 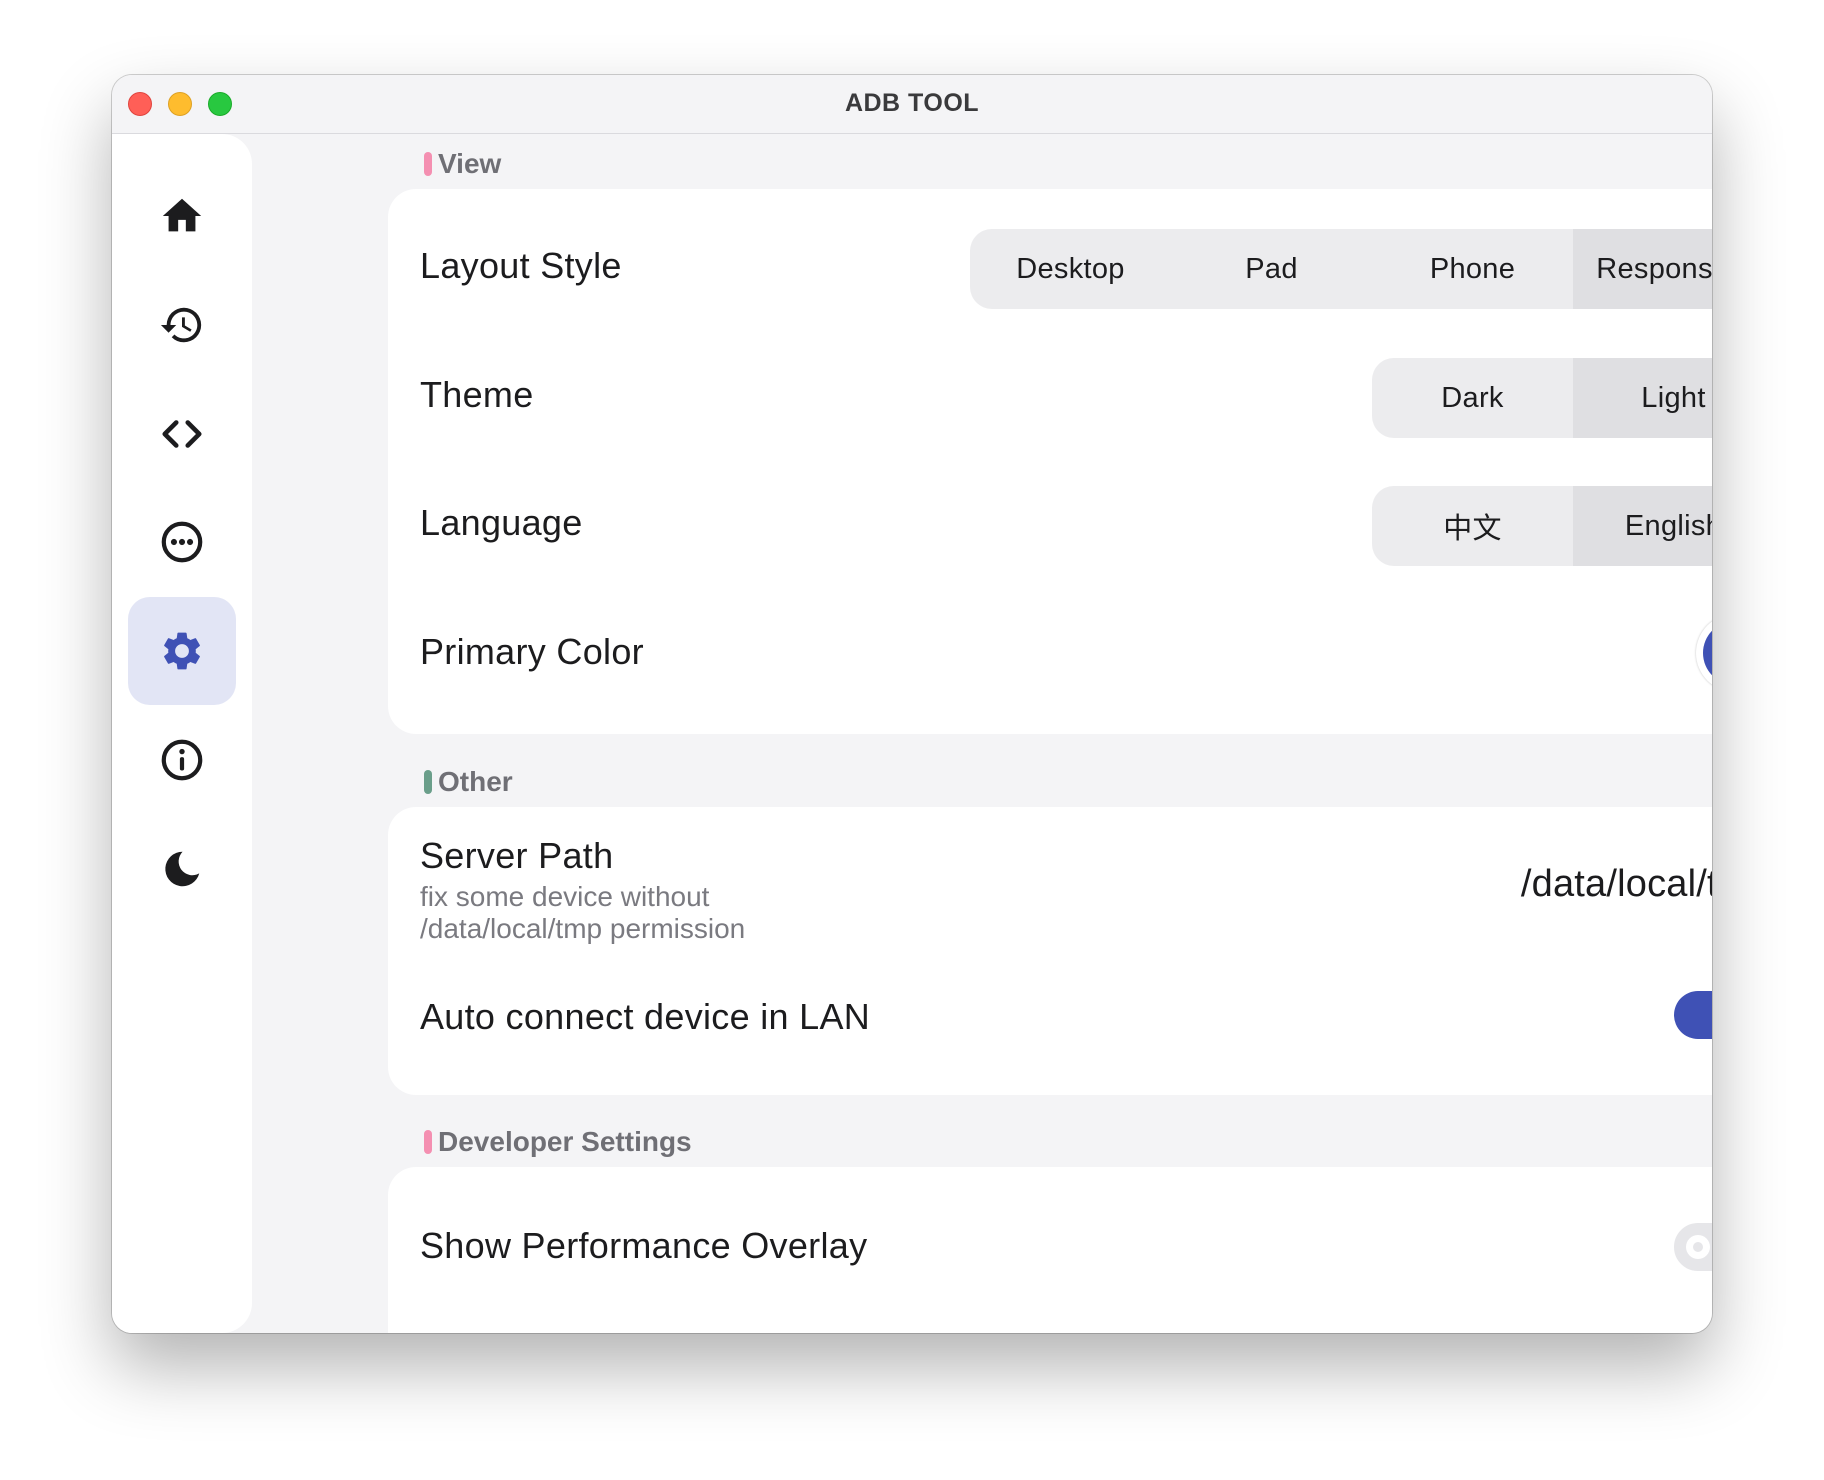 What do you see at coordinates (1642, 526) in the screenshot?
I see `language-option-english: English` at bounding box center [1642, 526].